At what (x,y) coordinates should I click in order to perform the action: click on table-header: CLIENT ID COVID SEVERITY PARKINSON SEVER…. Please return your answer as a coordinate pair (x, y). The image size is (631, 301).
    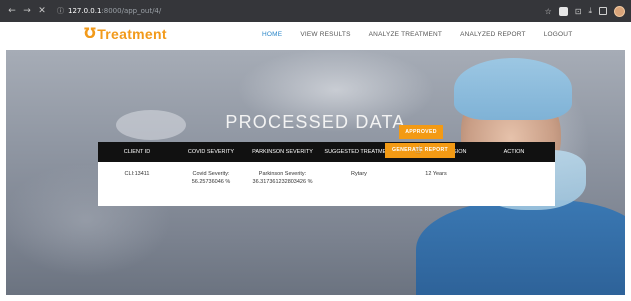
    Looking at the image, I should click on (326, 152).